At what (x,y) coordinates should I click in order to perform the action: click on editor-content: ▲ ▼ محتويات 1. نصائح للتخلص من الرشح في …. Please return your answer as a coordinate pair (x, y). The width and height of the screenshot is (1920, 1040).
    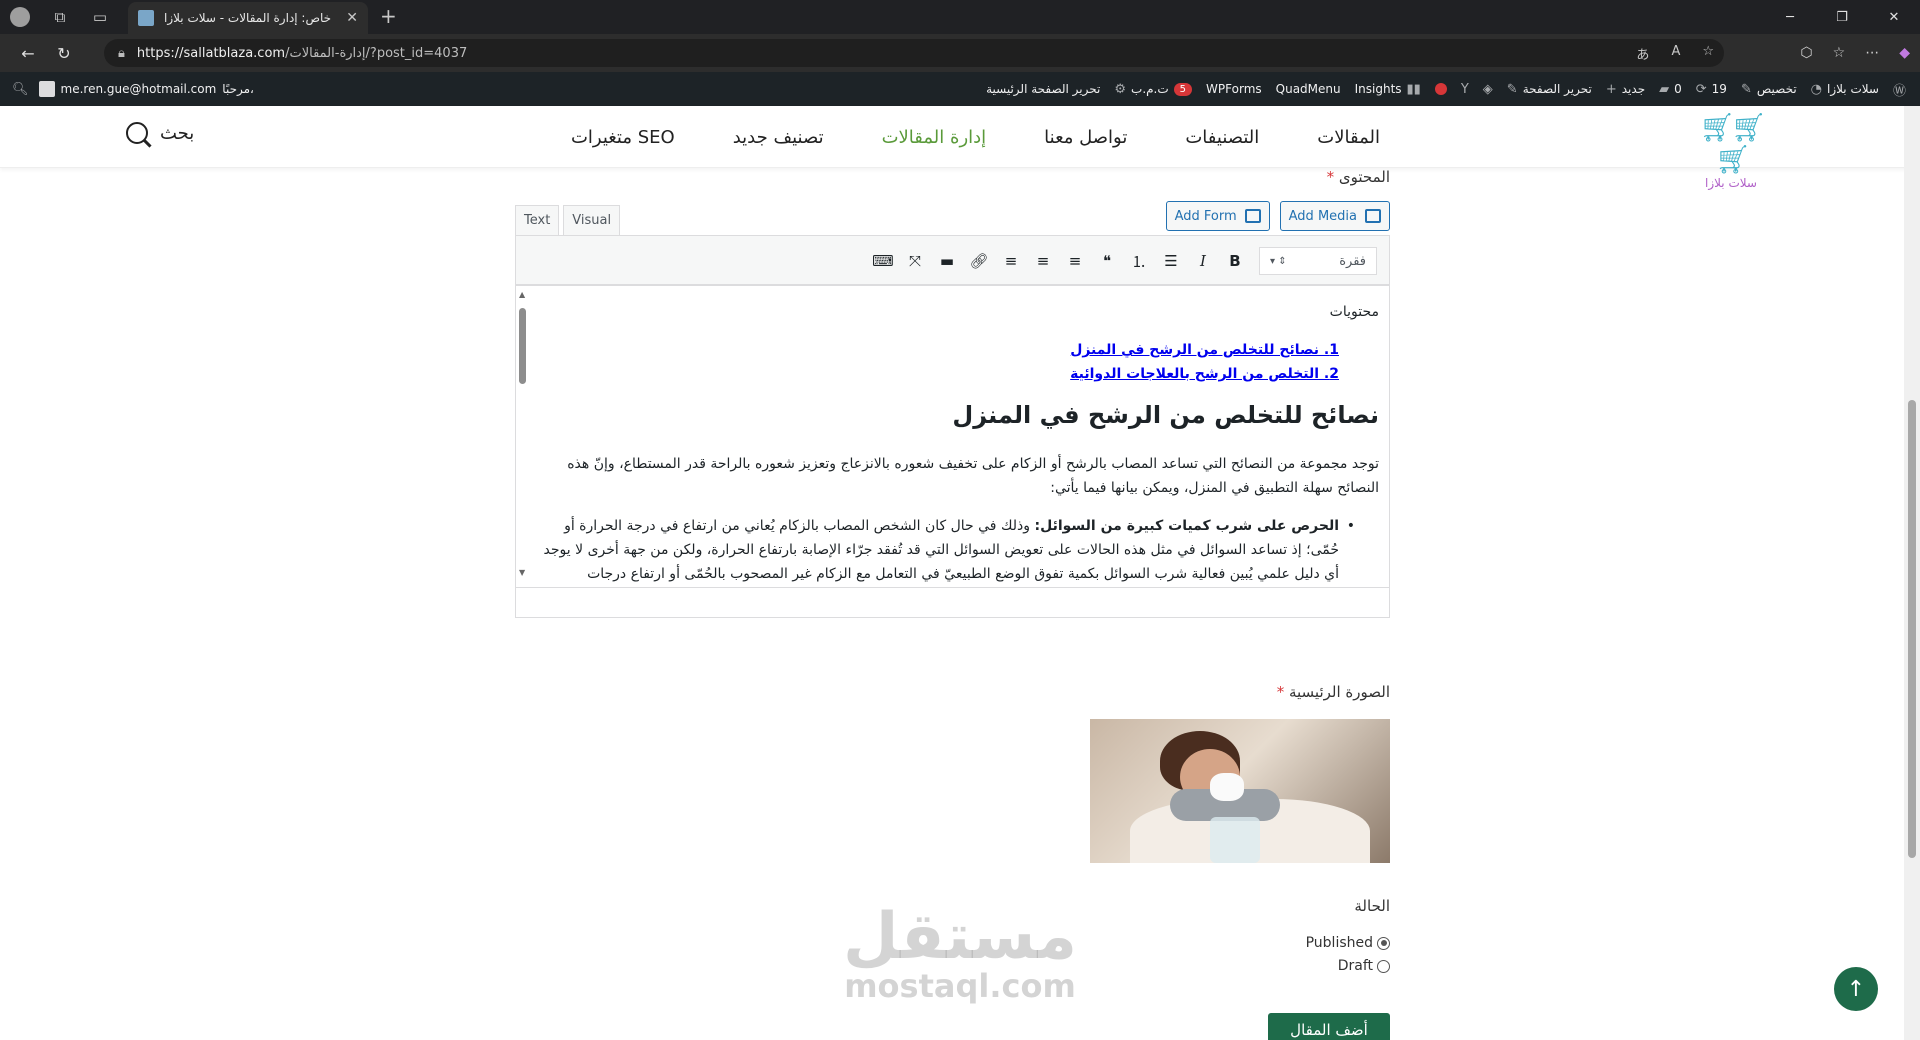
    Looking at the image, I should click on (952, 451).